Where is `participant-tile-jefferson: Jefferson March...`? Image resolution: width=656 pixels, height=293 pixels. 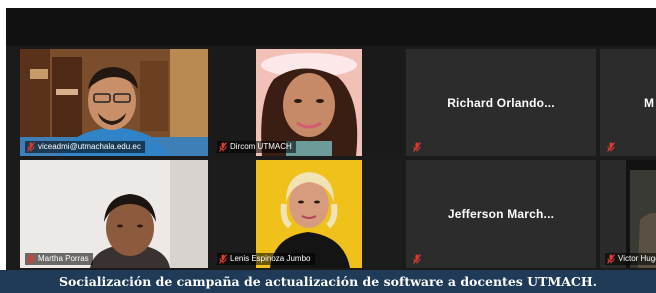 participant-tile-jefferson: Jefferson March... is located at coordinates (501, 214).